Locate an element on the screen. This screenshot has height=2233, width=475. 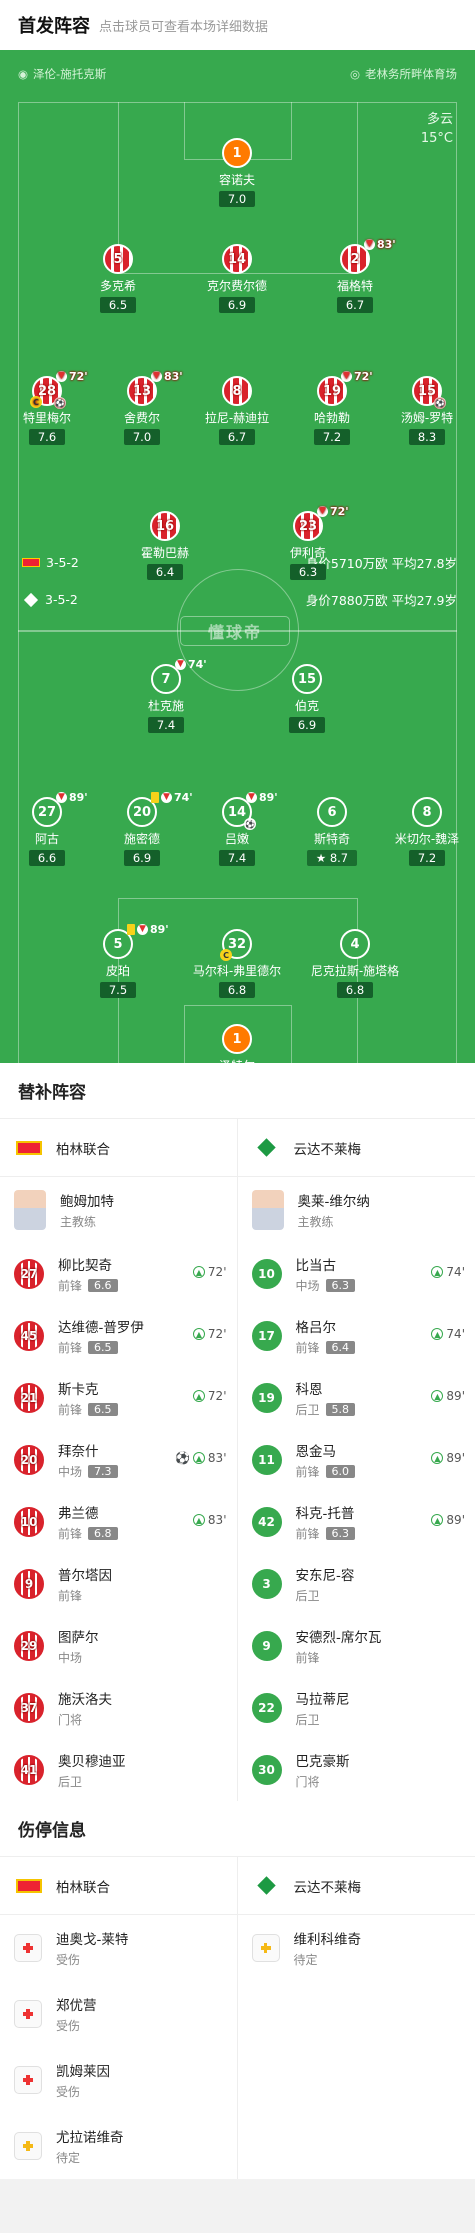
section-subtitle: 点击球员可查看本场详细数据 is located at coordinates (184, 27).